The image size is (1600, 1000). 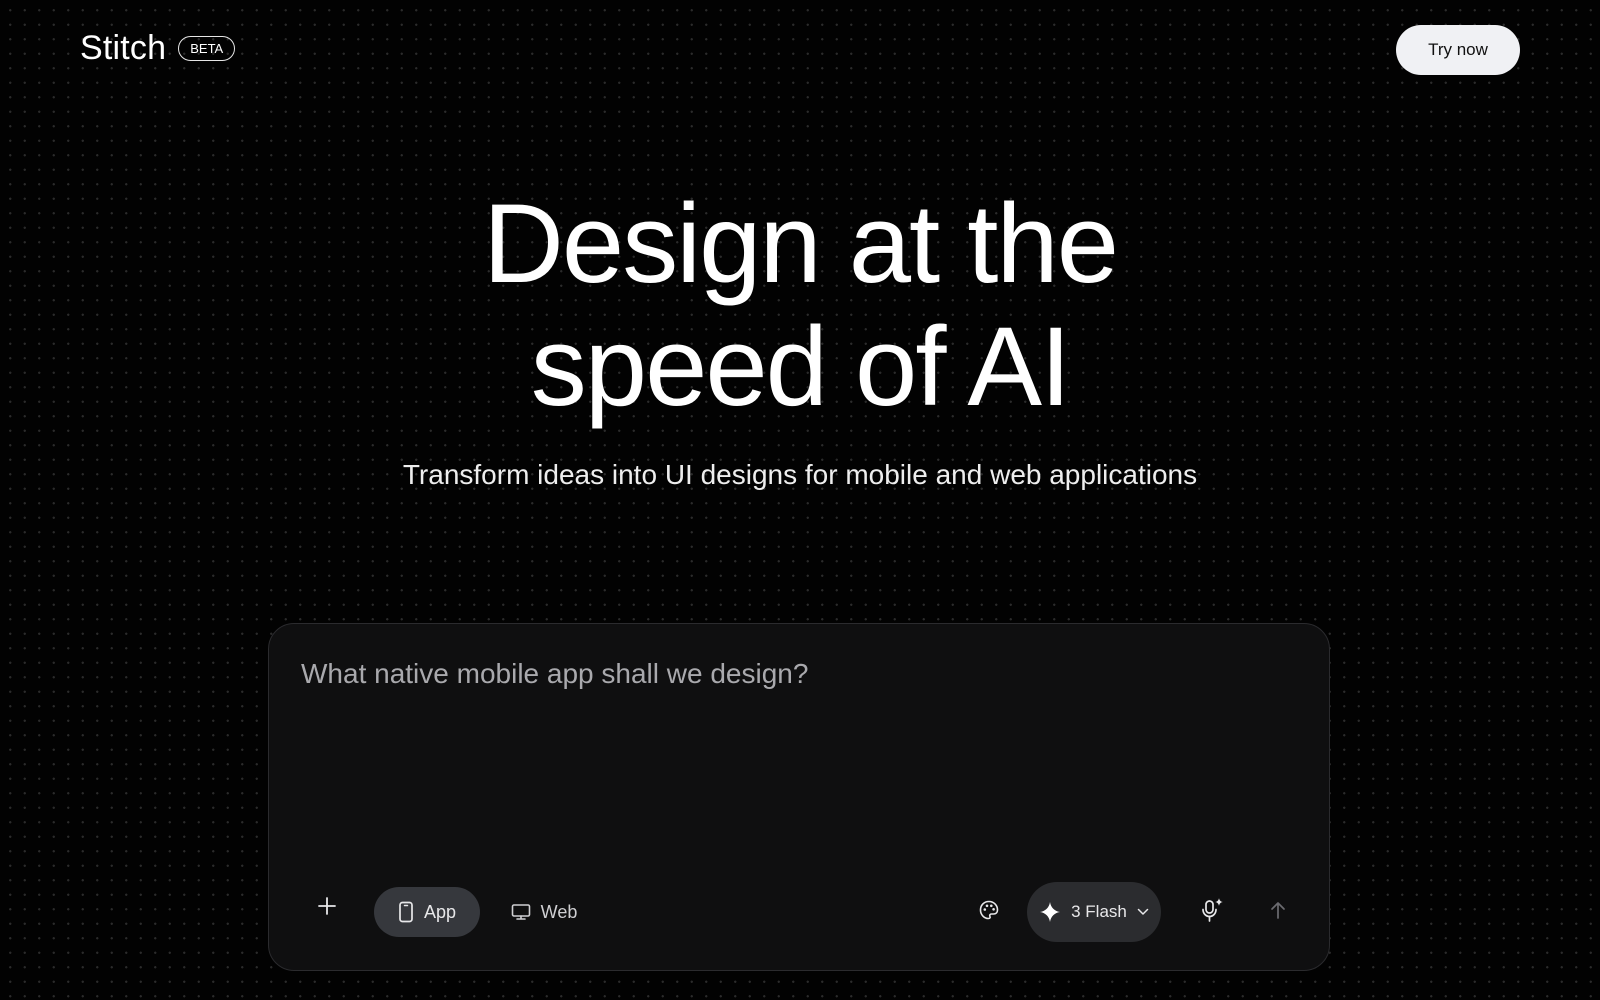 I want to click on plus-icon, so click(x=327, y=906).